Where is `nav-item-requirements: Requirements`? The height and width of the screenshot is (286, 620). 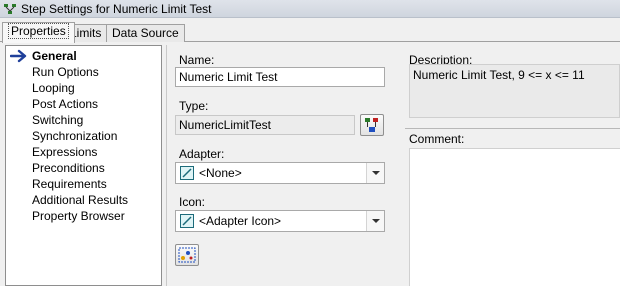
nav-item-requirements: Requirements is located at coordinates (69, 184).